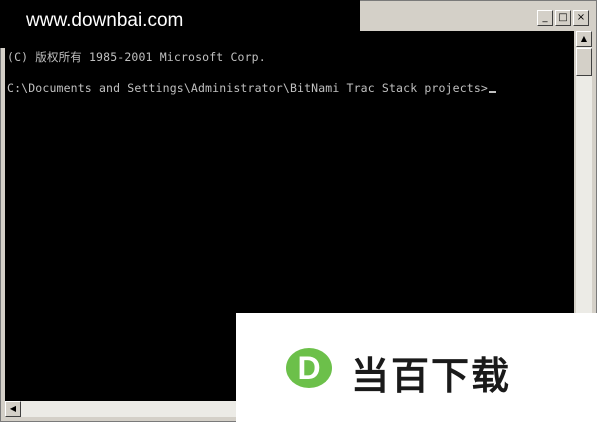 This screenshot has height=422, width=597. What do you see at coordinates (584, 39) in the screenshot?
I see `scroll-up-button: ▲` at bounding box center [584, 39].